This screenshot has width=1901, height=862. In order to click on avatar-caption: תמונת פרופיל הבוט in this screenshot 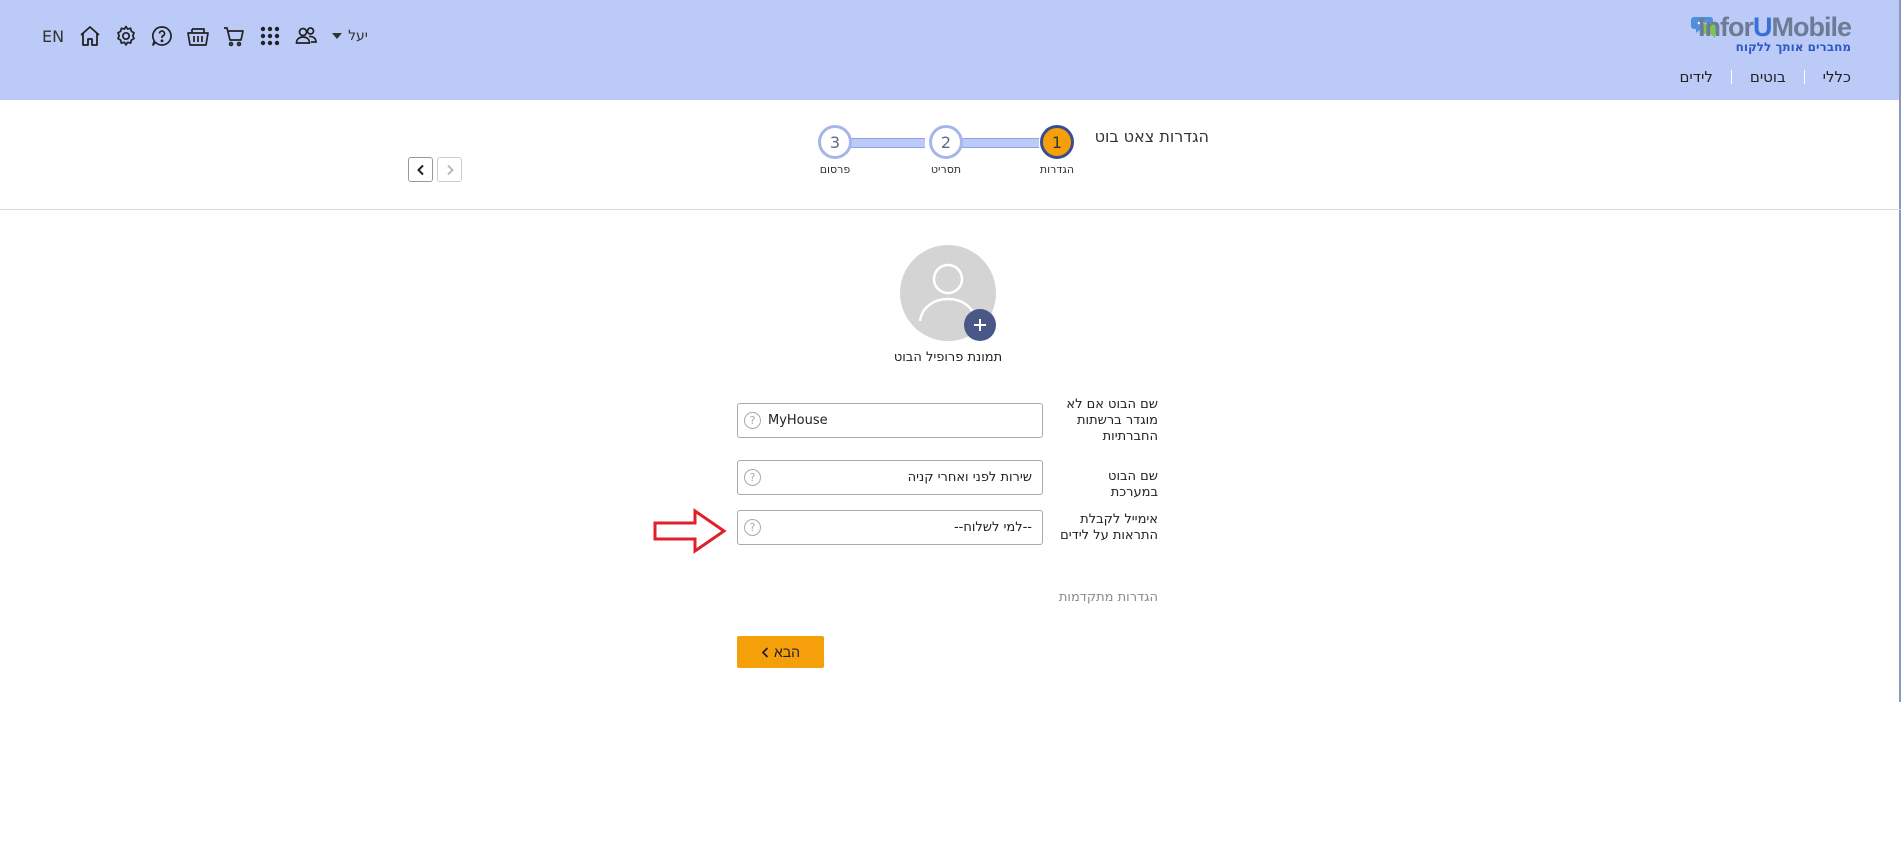, I will do `click(948, 357)`.